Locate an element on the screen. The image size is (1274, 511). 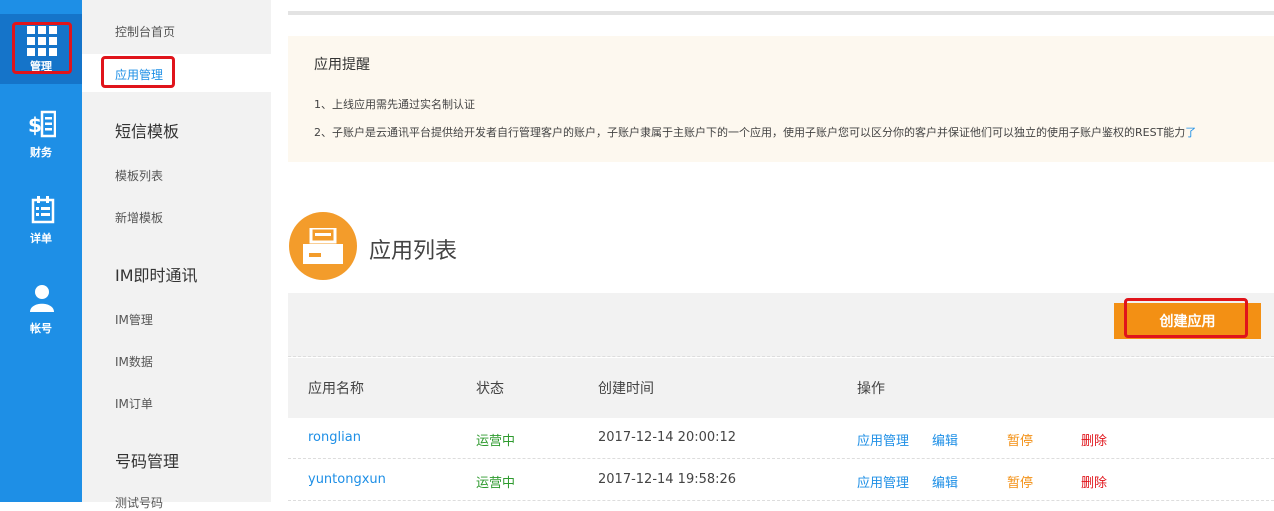
nav-account-label: 帐号 is located at coordinates (41, 328).